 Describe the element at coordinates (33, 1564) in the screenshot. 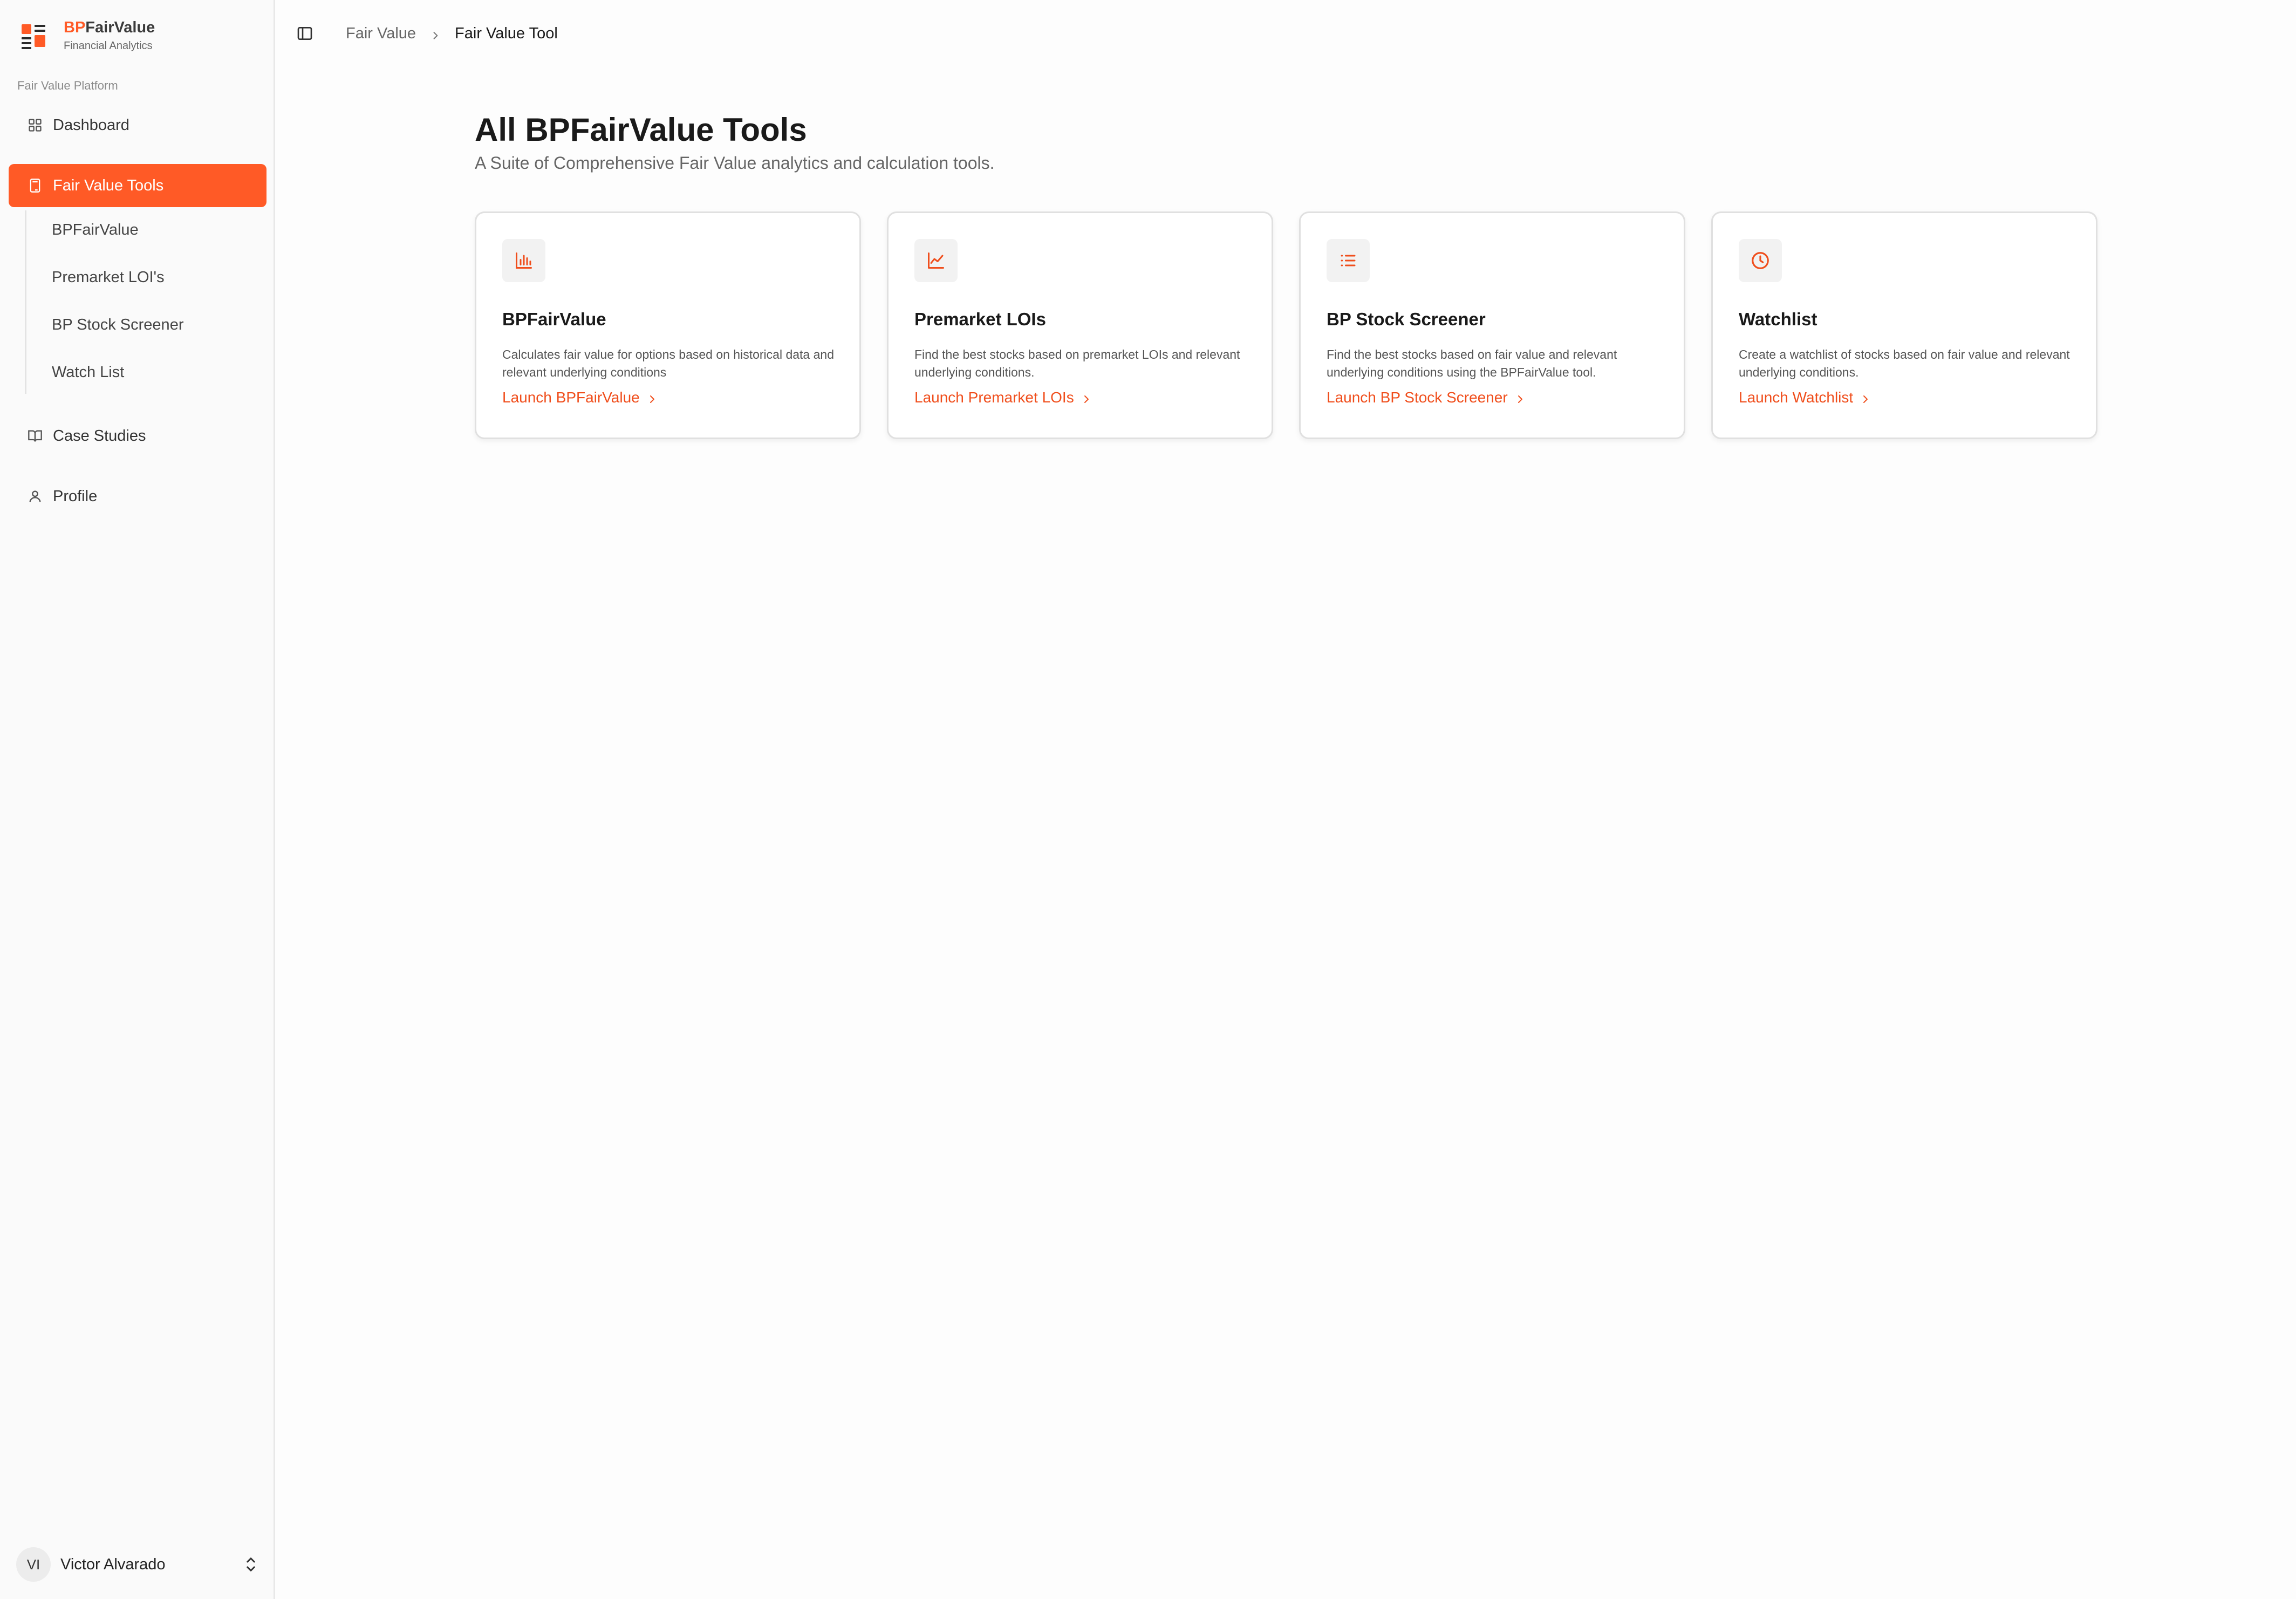

I see `avatar: VI` at that location.